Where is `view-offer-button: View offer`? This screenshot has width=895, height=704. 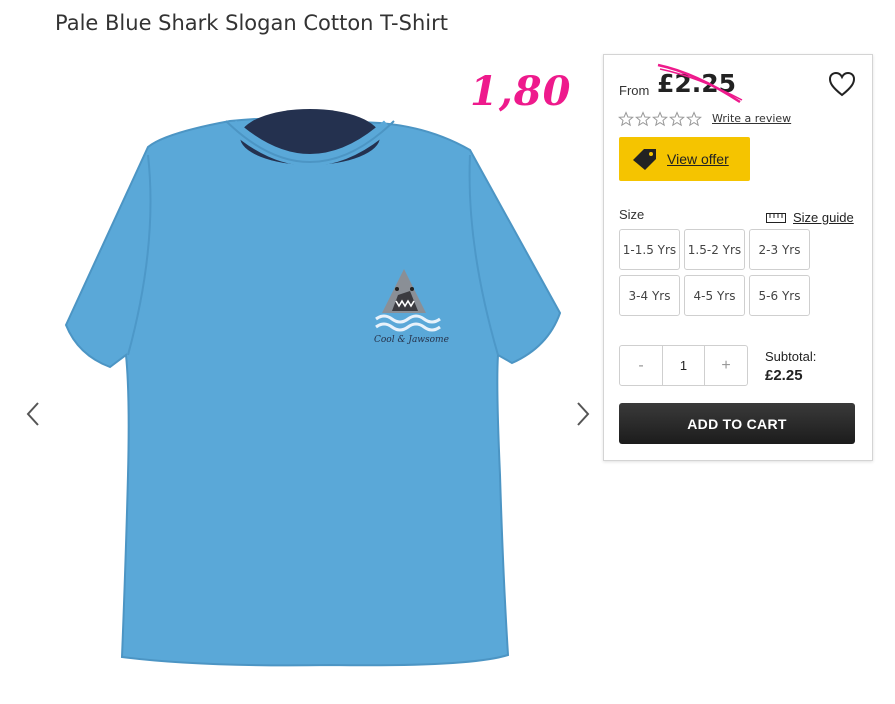
view-offer-button: View offer is located at coordinates (684, 159).